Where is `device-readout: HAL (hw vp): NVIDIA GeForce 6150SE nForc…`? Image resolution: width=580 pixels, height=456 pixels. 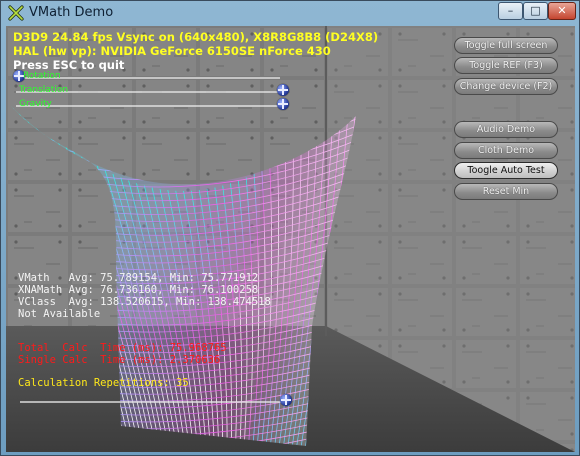 device-readout: HAL (hw vp): NVIDIA GeForce 6150SE nForc… is located at coordinates (172, 51).